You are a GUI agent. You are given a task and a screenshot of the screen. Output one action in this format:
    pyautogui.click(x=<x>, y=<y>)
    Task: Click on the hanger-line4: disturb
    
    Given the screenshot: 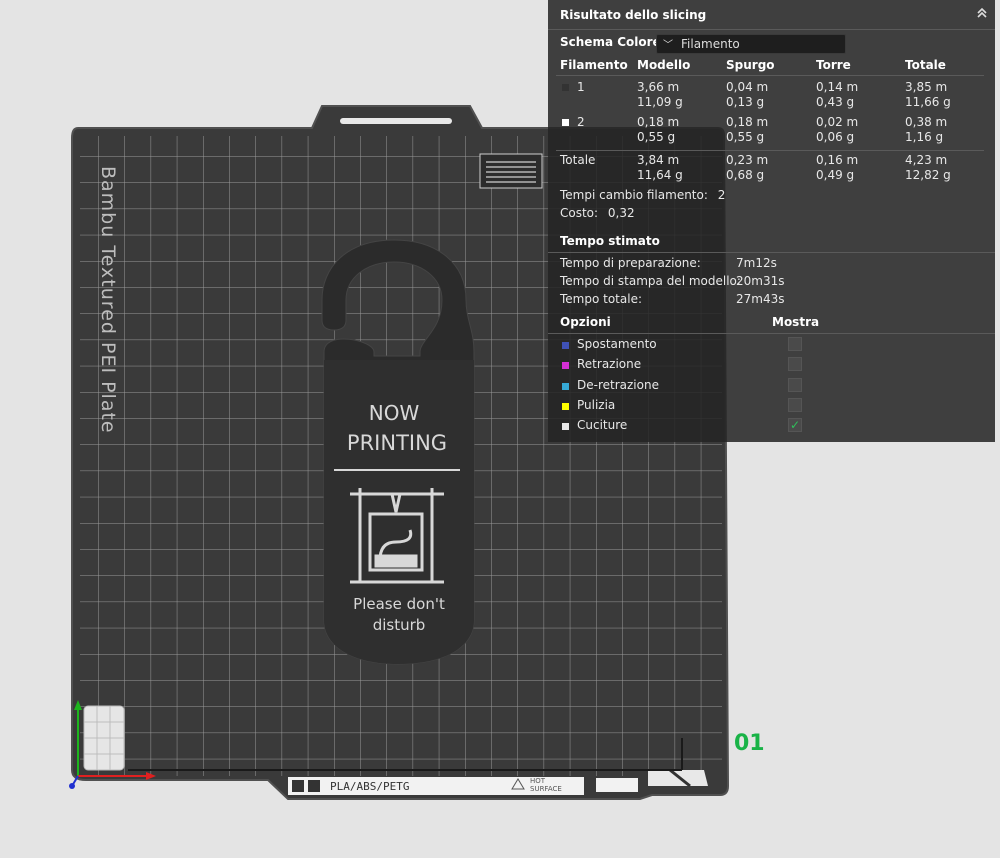 What is the action you would take?
    pyautogui.click(x=399, y=625)
    